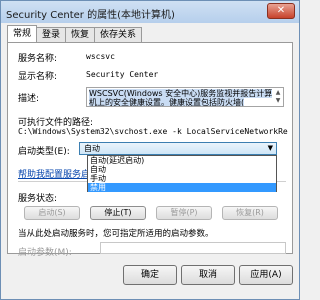 This screenshot has width=320, height=300. Describe the element at coordinates (122, 74) in the screenshot. I see `display-name-value: Security Center` at that location.